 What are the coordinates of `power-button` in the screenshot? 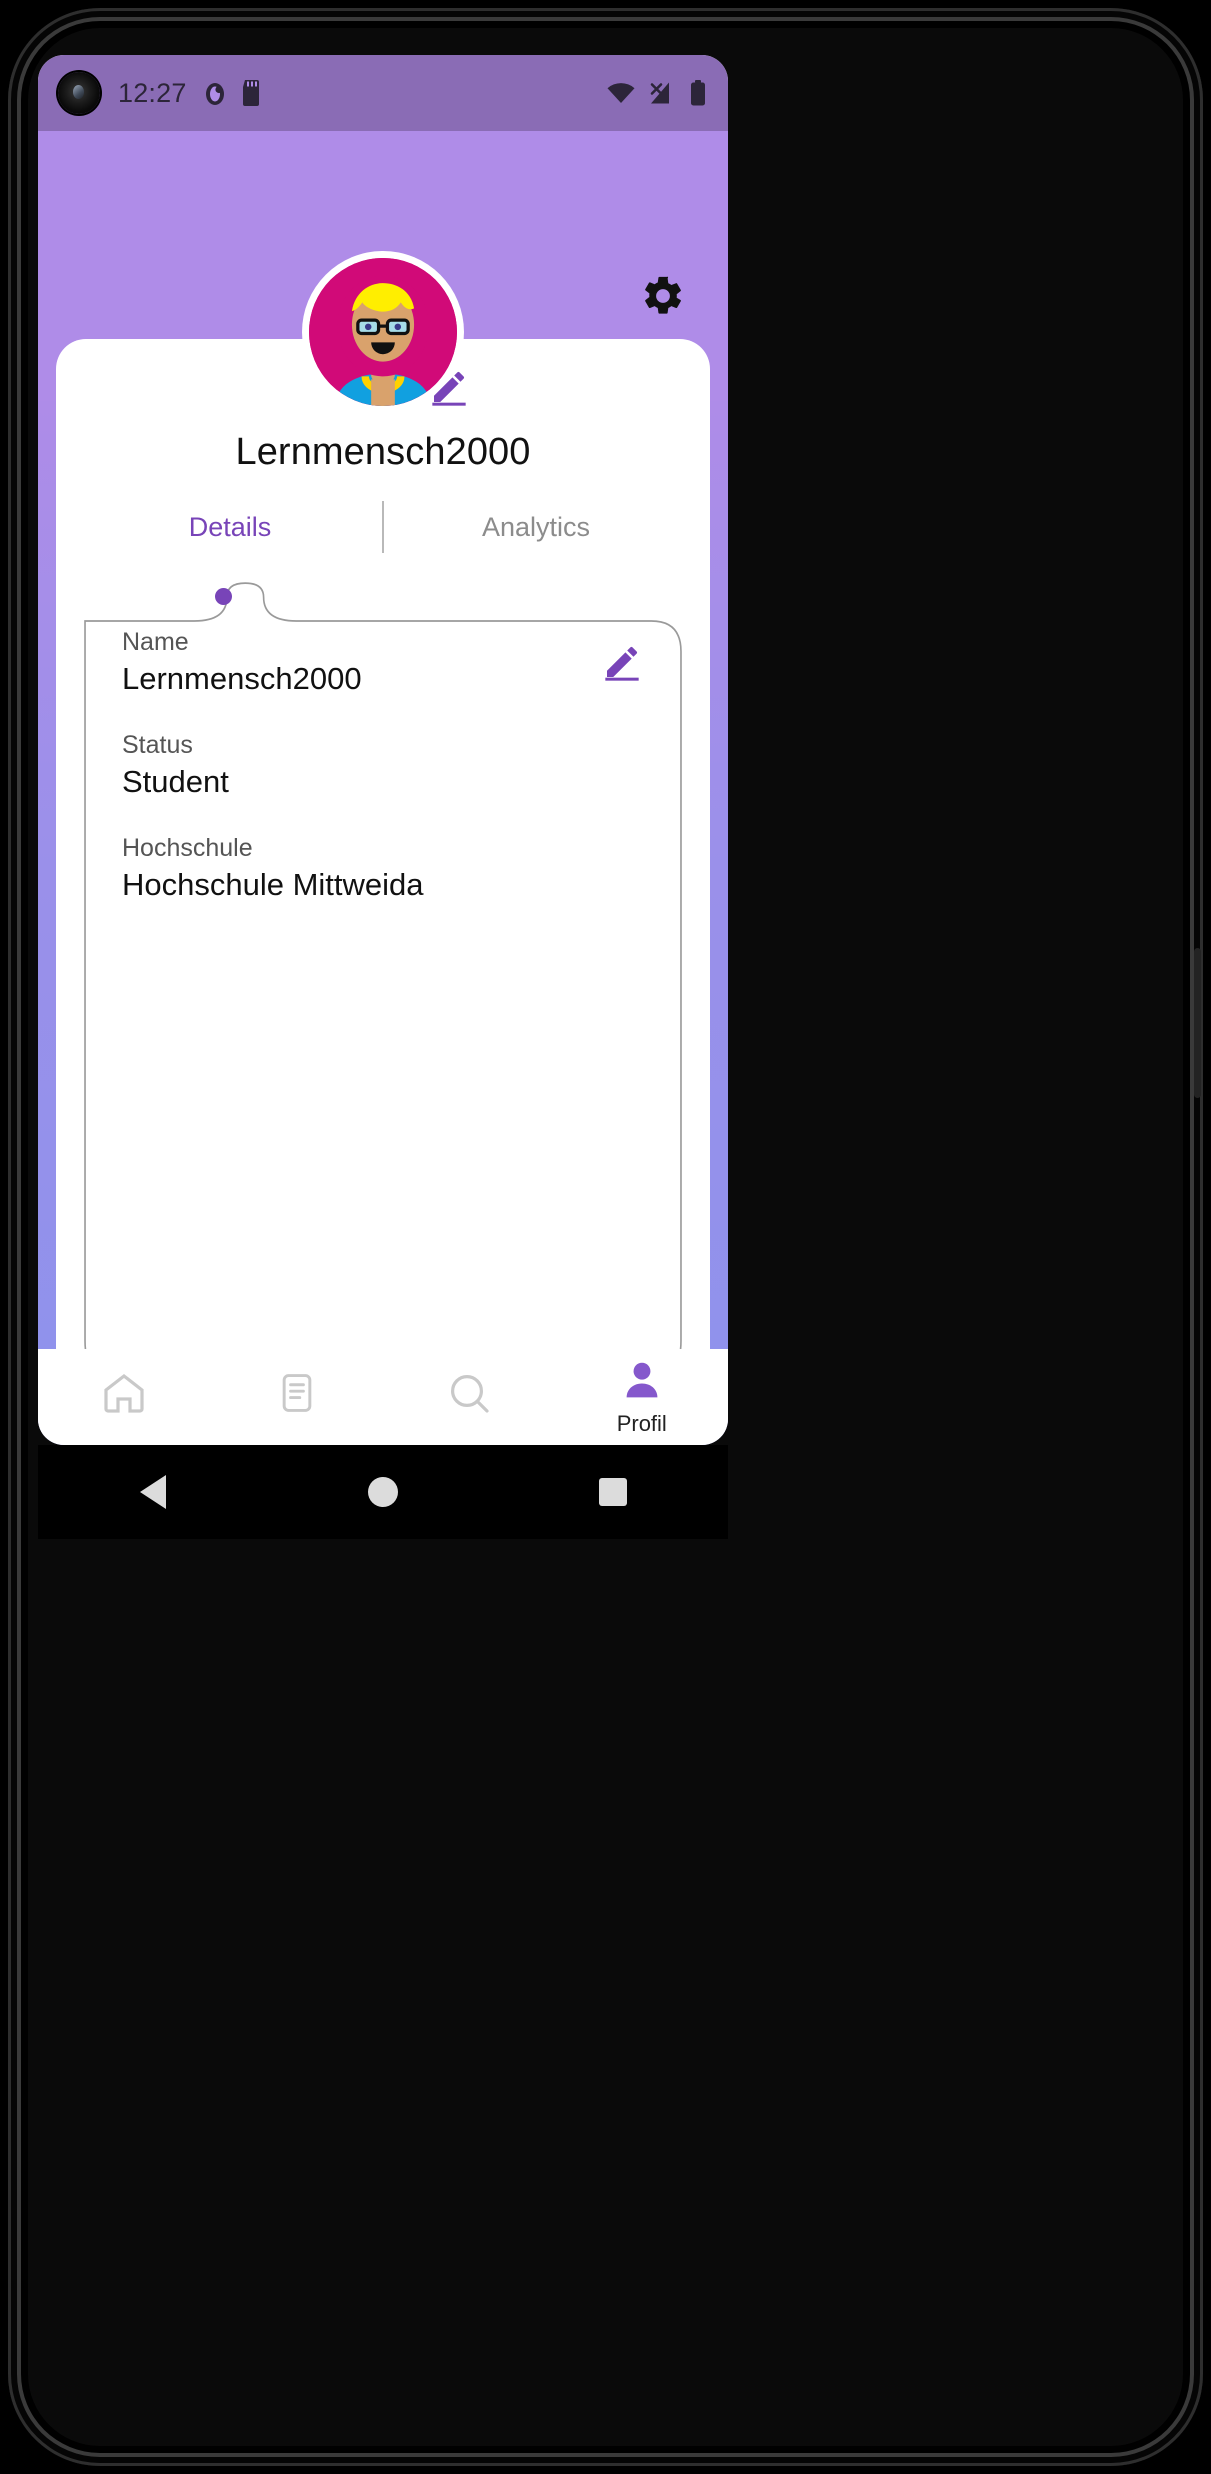 It's located at (1197, 1023).